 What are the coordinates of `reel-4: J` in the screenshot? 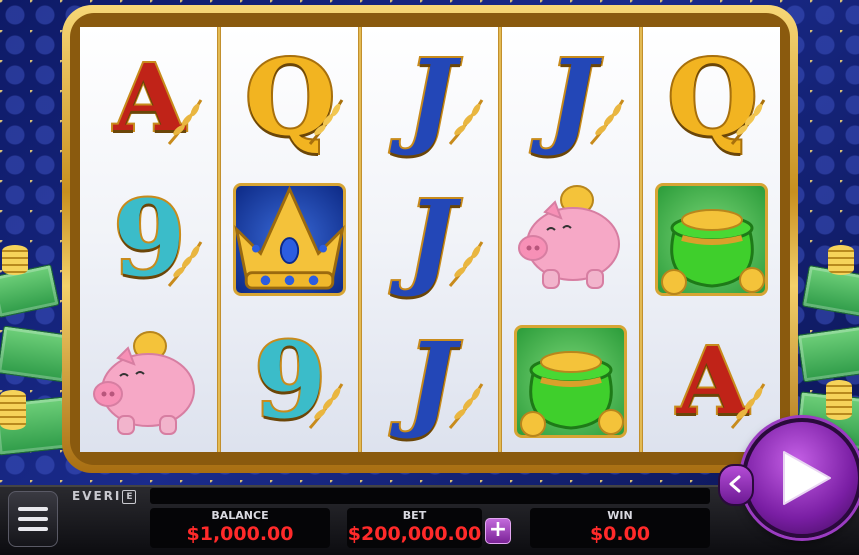 It's located at (569, 239).